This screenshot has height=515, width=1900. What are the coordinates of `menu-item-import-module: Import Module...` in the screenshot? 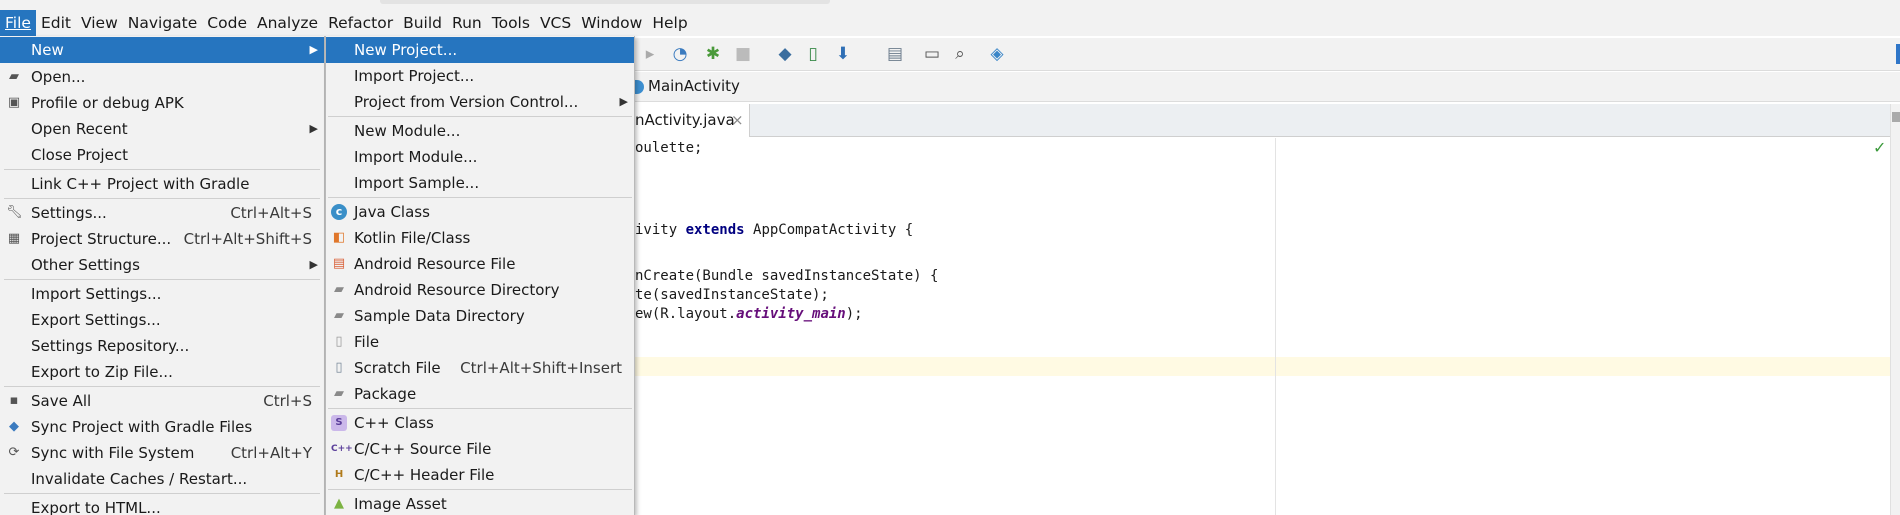 It's located at (480, 157).